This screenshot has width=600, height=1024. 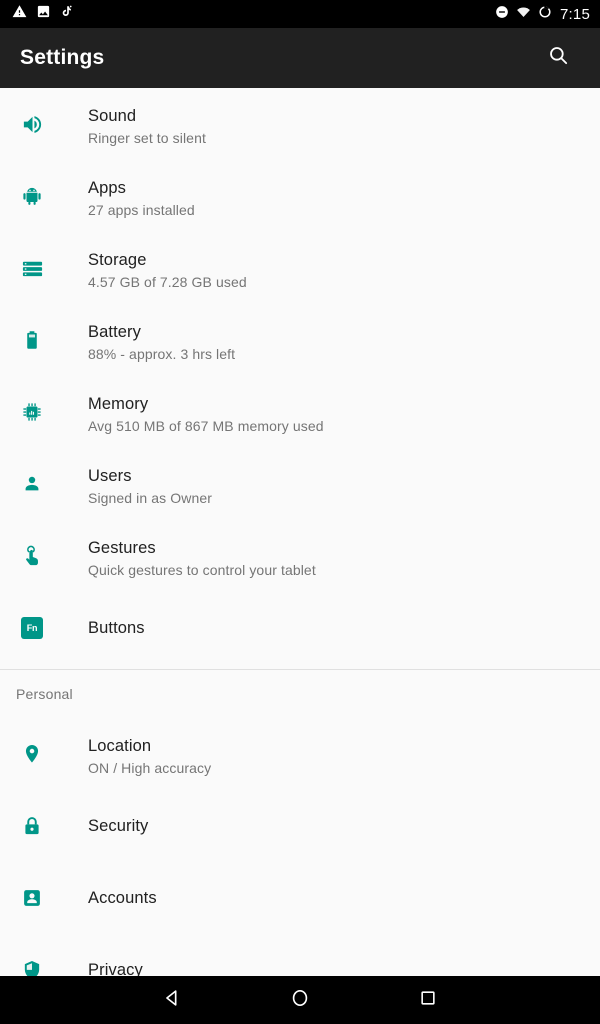 What do you see at coordinates (300, 955) in the screenshot?
I see `settings-row-privacy: Privacy` at bounding box center [300, 955].